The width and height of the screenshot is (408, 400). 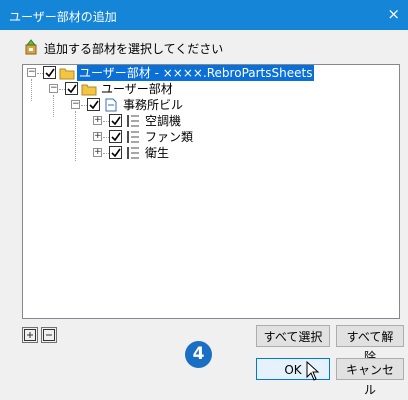 What do you see at coordinates (137, 89) in the screenshot?
I see `tree-node-label: ユーザー部材` at bounding box center [137, 89].